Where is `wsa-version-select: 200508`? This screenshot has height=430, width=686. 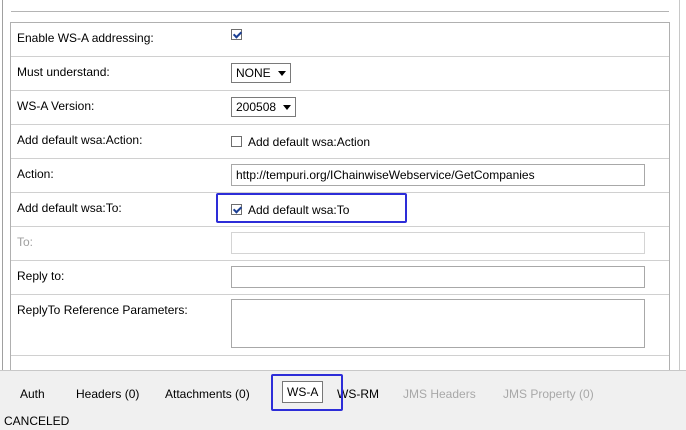
wsa-version-select: 200508 is located at coordinates (264, 107).